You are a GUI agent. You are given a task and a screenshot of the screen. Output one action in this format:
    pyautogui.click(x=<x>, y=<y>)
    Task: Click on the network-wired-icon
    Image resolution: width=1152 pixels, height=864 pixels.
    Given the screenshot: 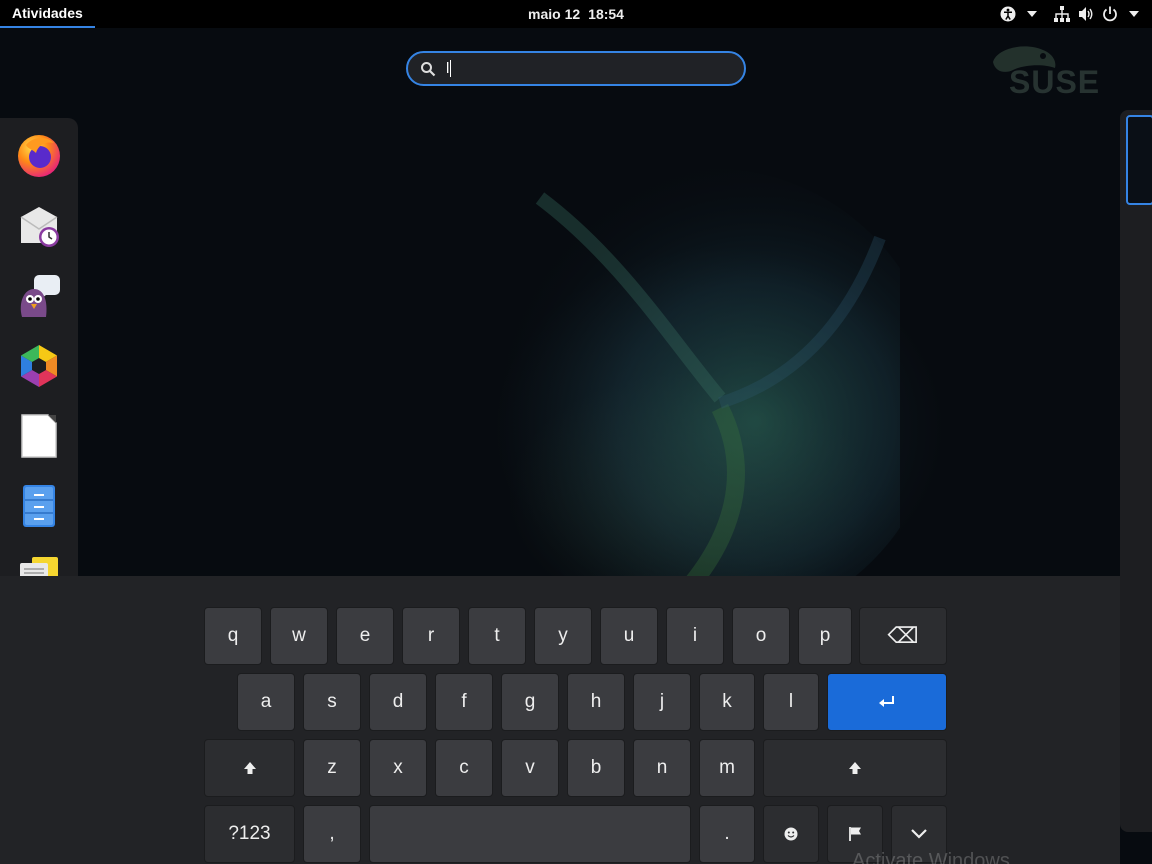 What is the action you would take?
    pyautogui.click(x=1062, y=14)
    